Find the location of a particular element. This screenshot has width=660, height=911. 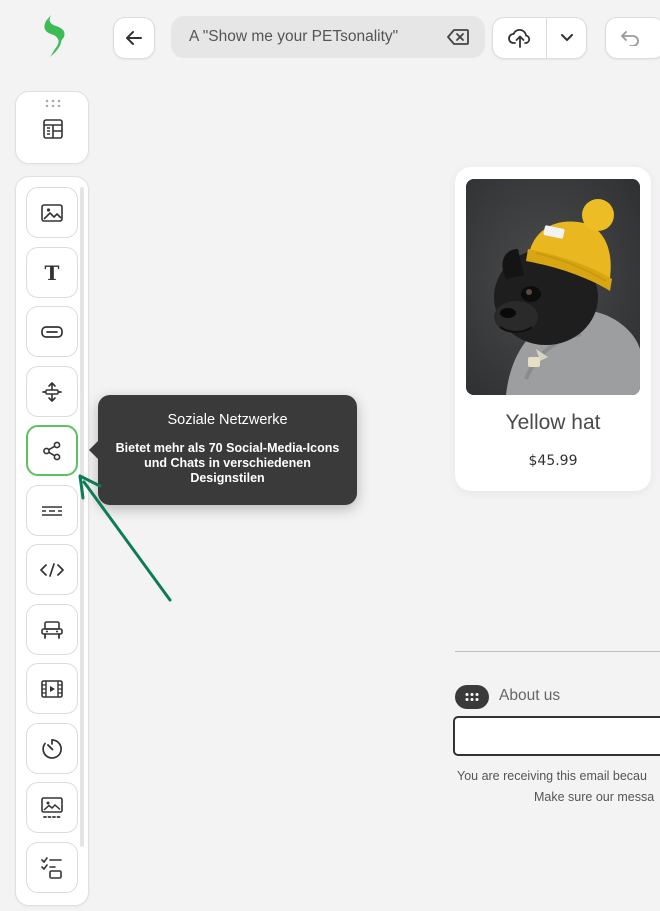

brand-logo is located at coordinates (54, 36).